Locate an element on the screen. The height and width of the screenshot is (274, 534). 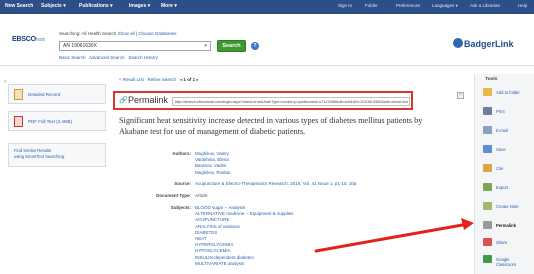
ebsco-logo: EBSCOhost is located at coordinates (28, 39).